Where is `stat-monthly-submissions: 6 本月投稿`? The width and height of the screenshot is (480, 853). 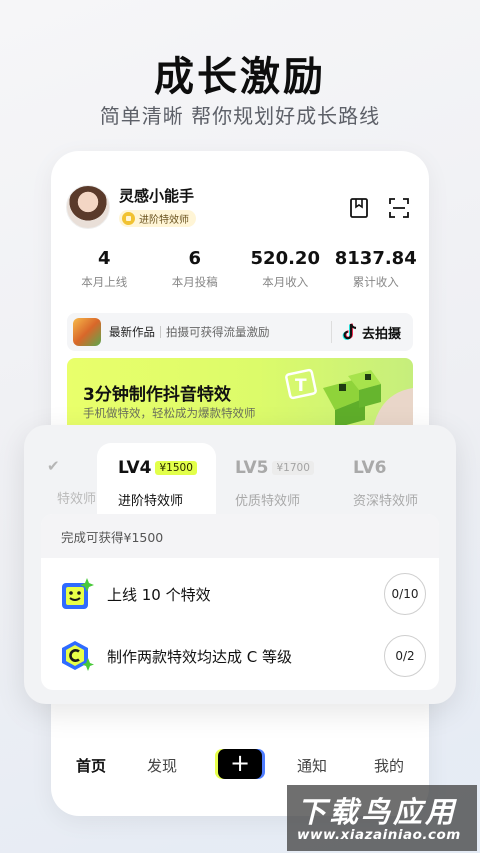
stat-monthly-submissions: 6 本月投稿 is located at coordinates (195, 269).